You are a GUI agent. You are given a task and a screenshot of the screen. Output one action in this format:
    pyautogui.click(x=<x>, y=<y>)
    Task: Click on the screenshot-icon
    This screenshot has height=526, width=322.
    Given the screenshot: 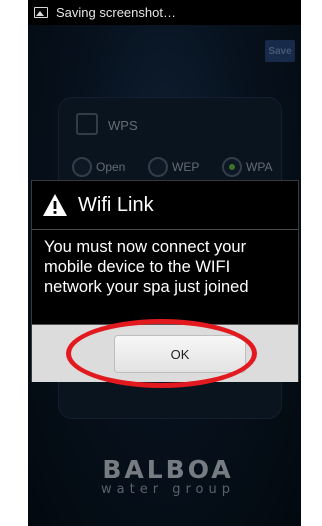 What is the action you would take?
    pyautogui.click(x=41, y=12)
    